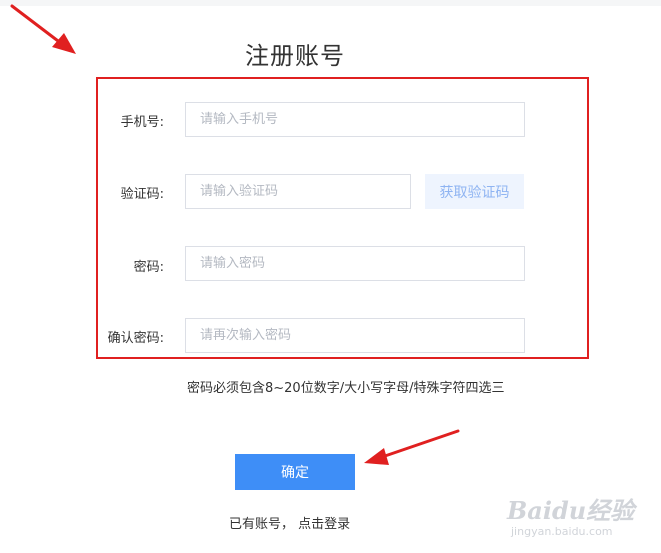 This screenshot has width=661, height=553. What do you see at coordinates (135, 338) in the screenshot?
I see `confirm-password-label: 确认密码:` at bounding box center [135, 338].